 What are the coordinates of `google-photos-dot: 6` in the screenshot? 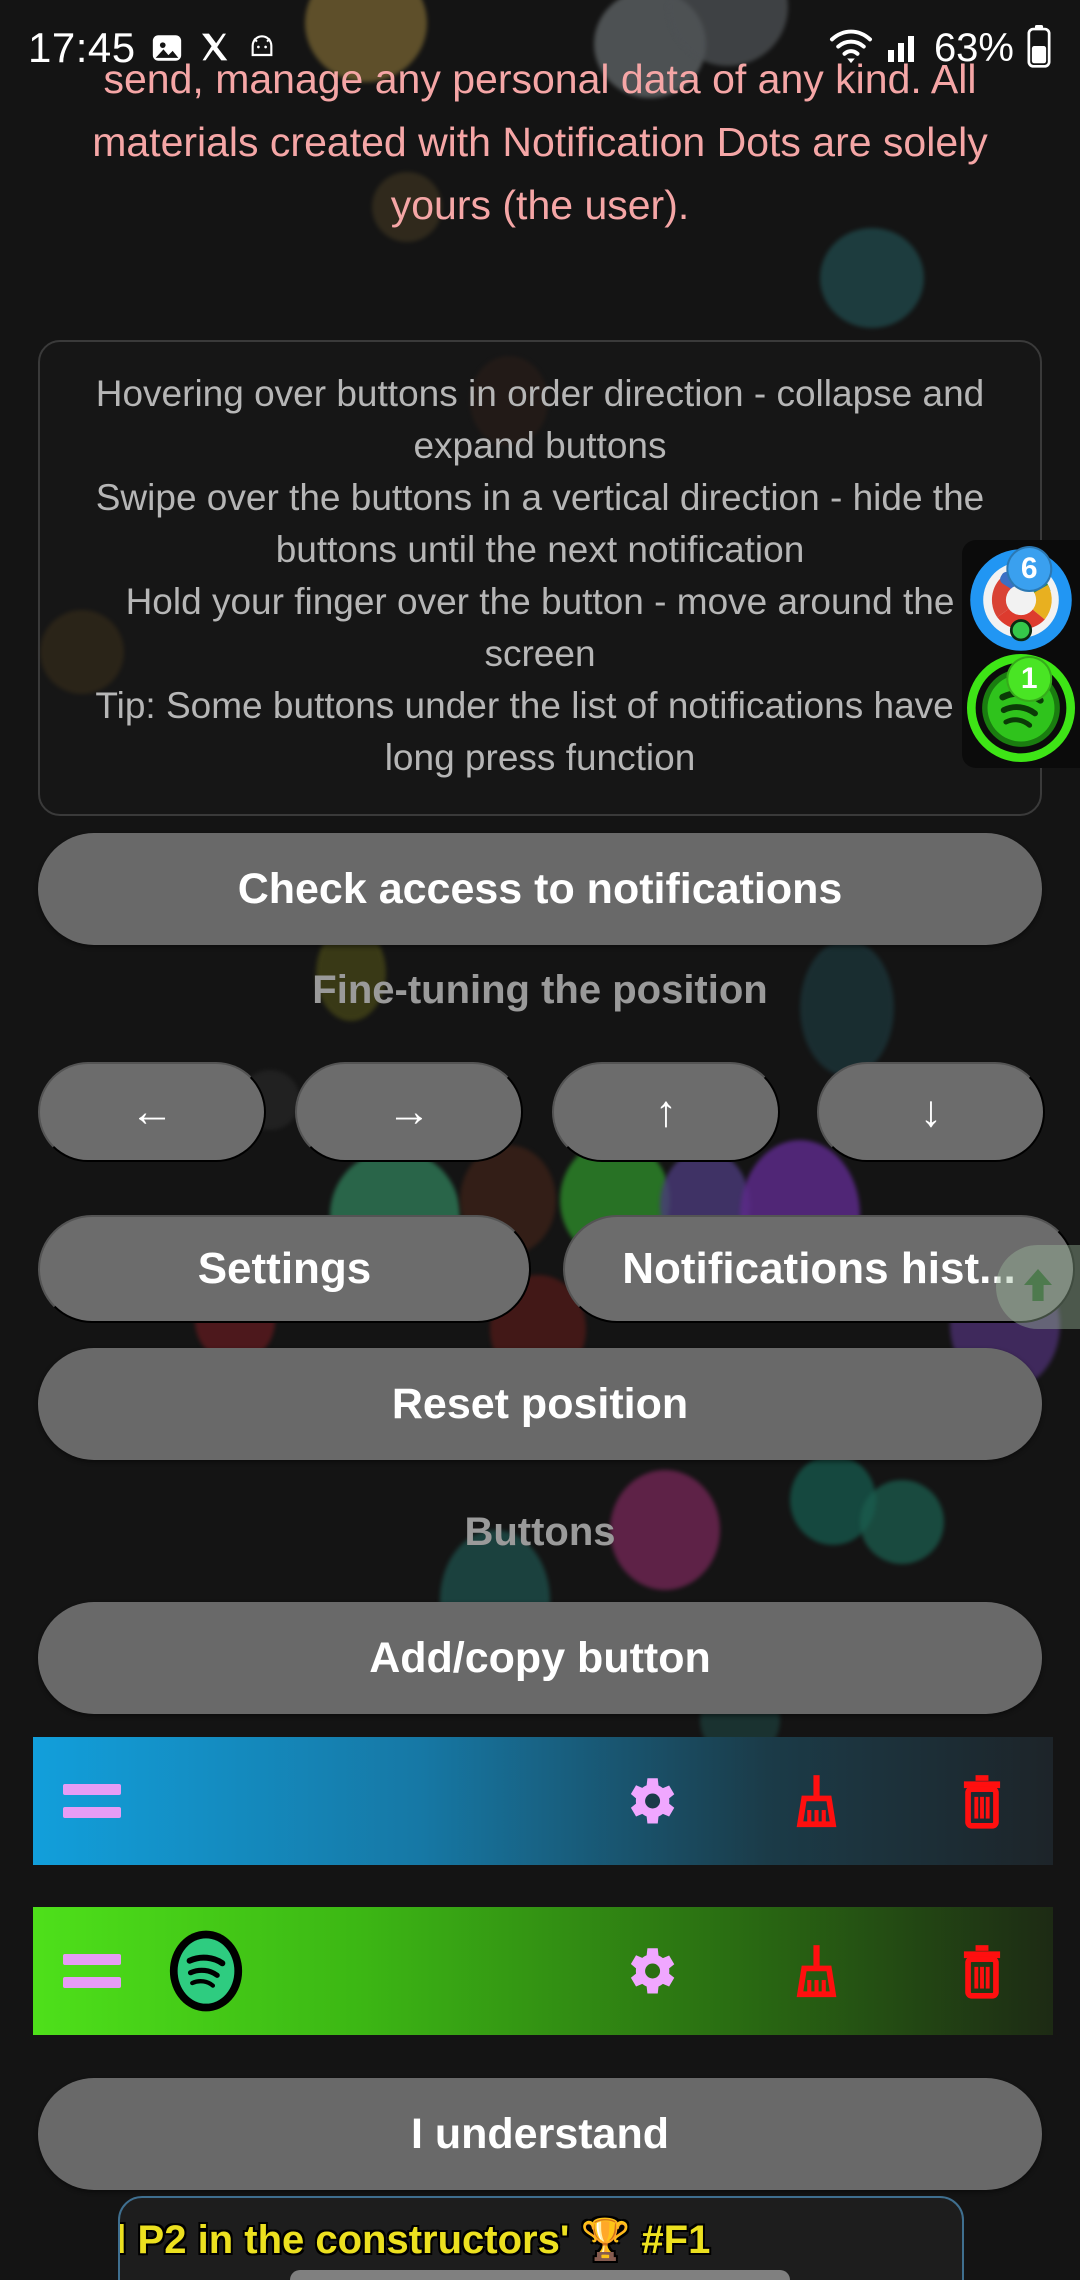 It's located at (1021, 599).